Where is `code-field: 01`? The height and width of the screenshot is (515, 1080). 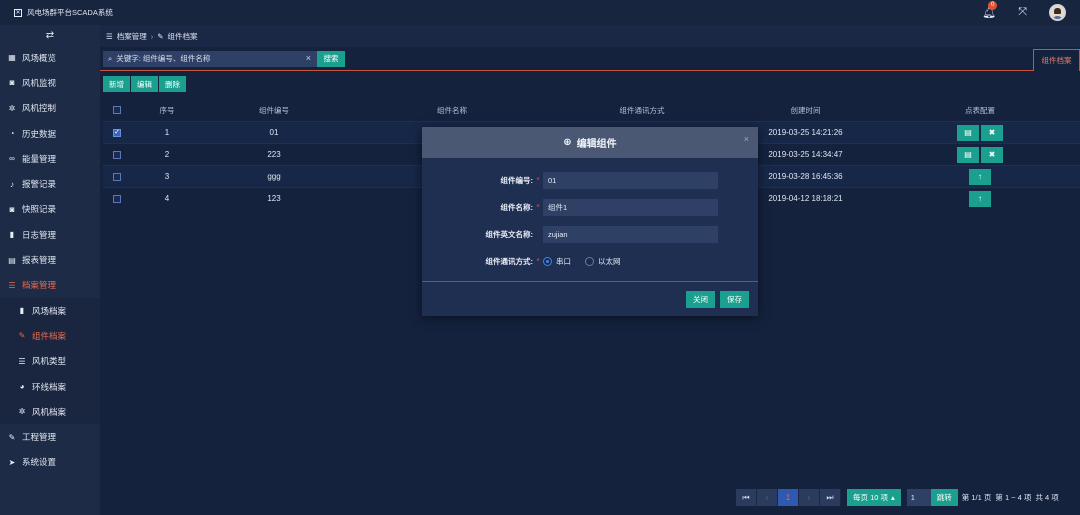 code-field: 01 is located at coordinates (630, 180).